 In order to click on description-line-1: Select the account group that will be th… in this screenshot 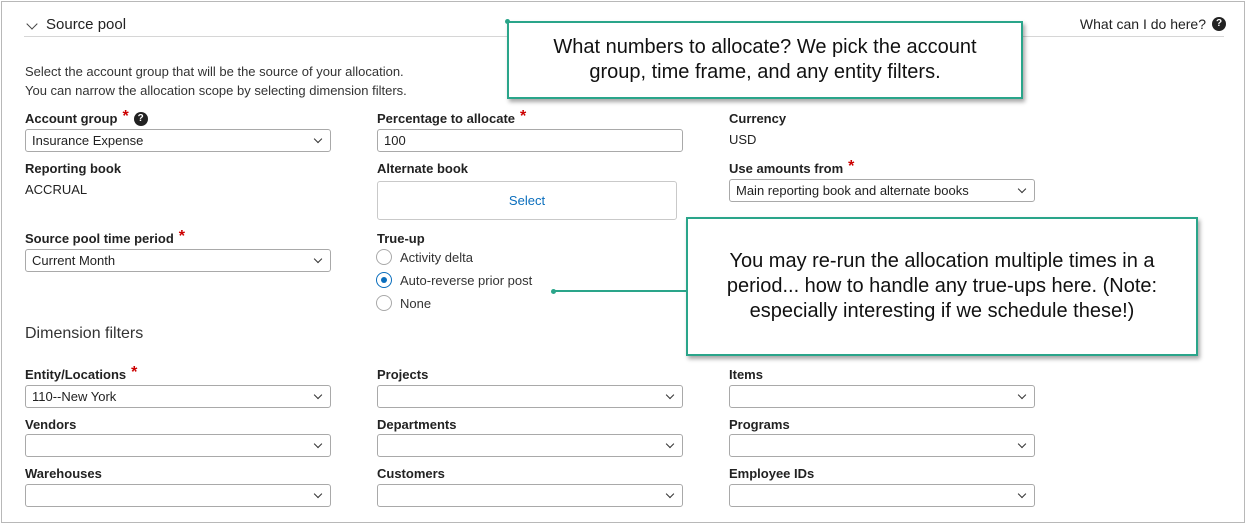, I will do `click(214, 71)`.